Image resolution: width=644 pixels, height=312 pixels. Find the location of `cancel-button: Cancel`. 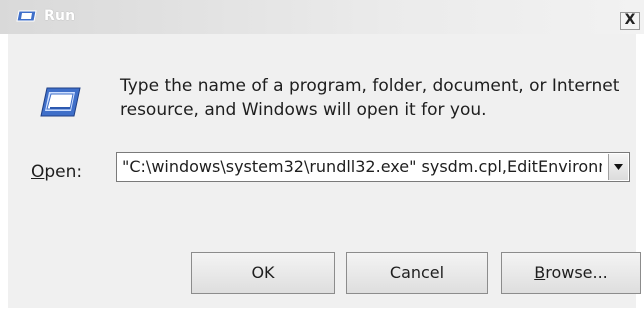

cancel-button: Cancel is located at coordinates (417, 273).